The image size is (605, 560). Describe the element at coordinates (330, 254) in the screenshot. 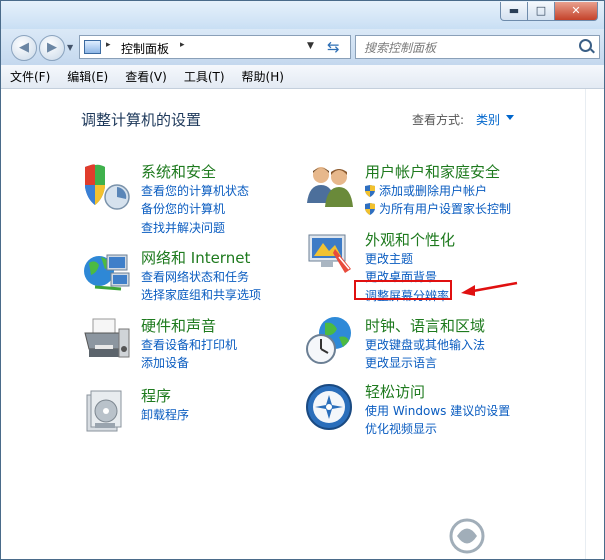

I see `appearance-icon` at that location.